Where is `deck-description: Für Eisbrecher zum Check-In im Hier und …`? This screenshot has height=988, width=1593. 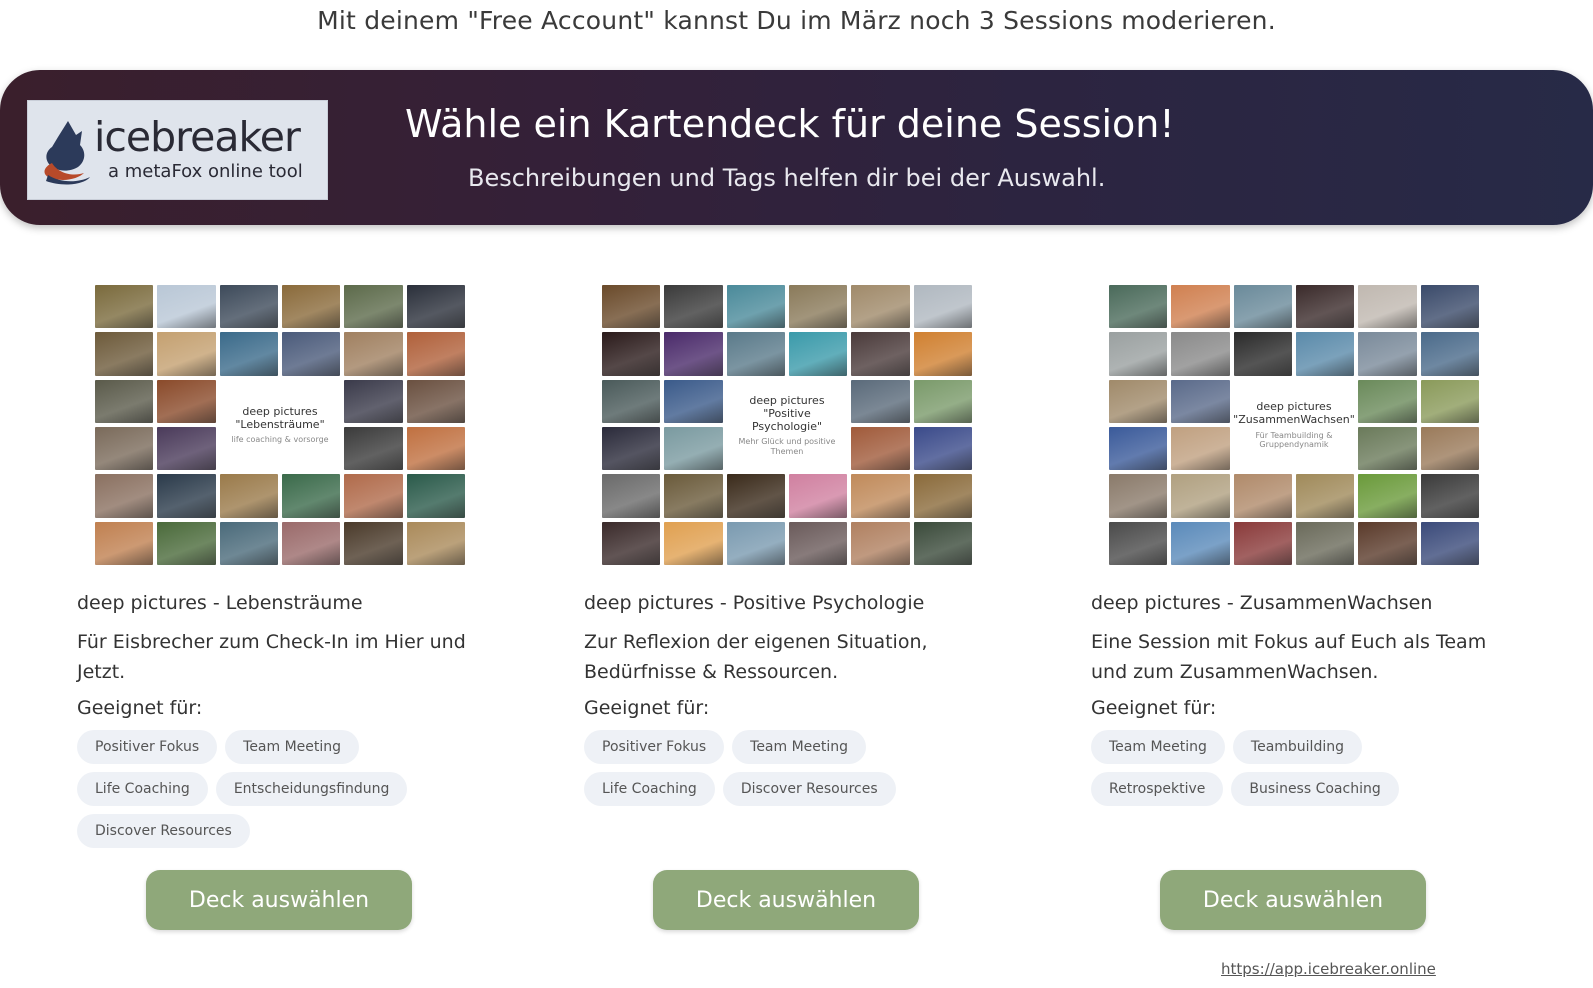 deck-description: Für Eisbrecher zum Check-In im Hier und … is located at coordinates (271, 657).